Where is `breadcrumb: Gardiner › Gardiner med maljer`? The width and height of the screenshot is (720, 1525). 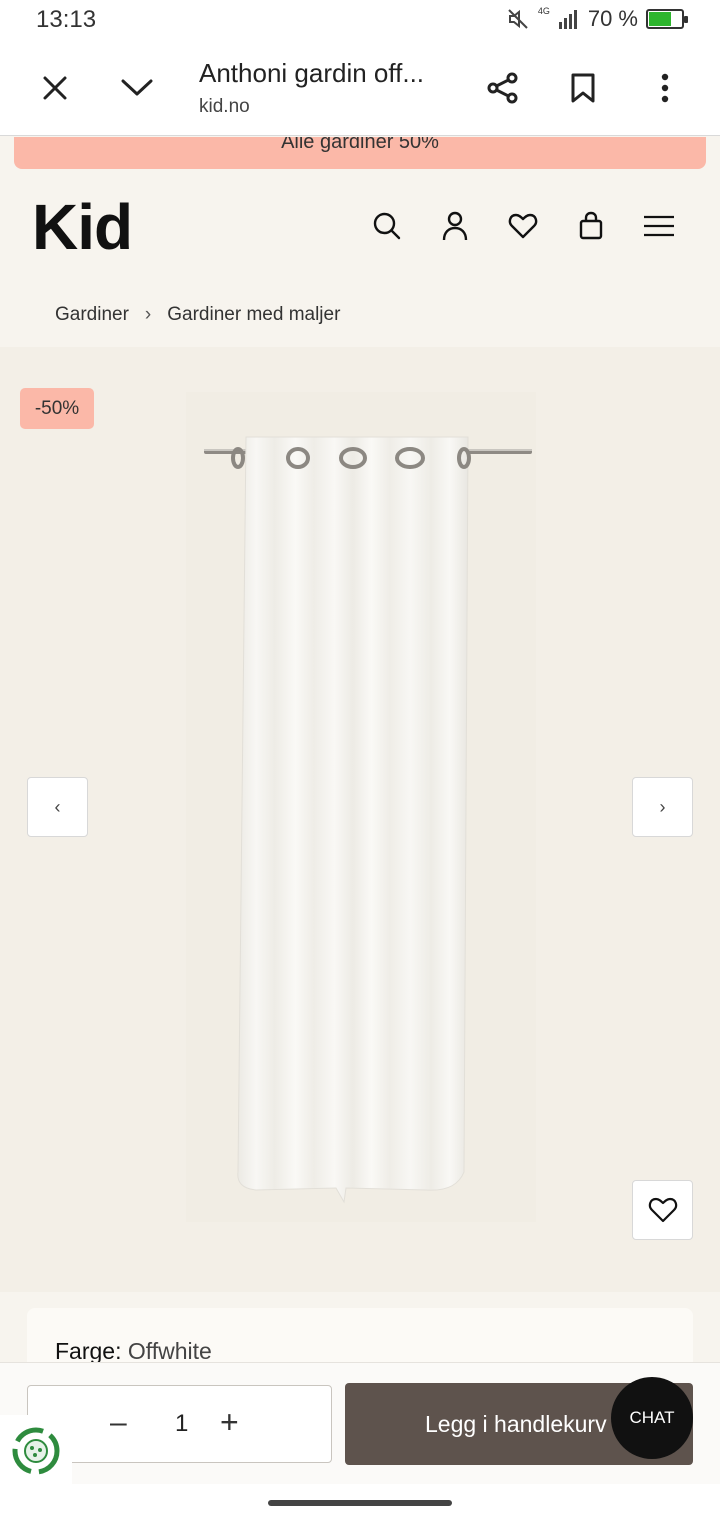
breadcrumb: Gardiner › Gardiner med maljer is located at coordinates (197, 315).